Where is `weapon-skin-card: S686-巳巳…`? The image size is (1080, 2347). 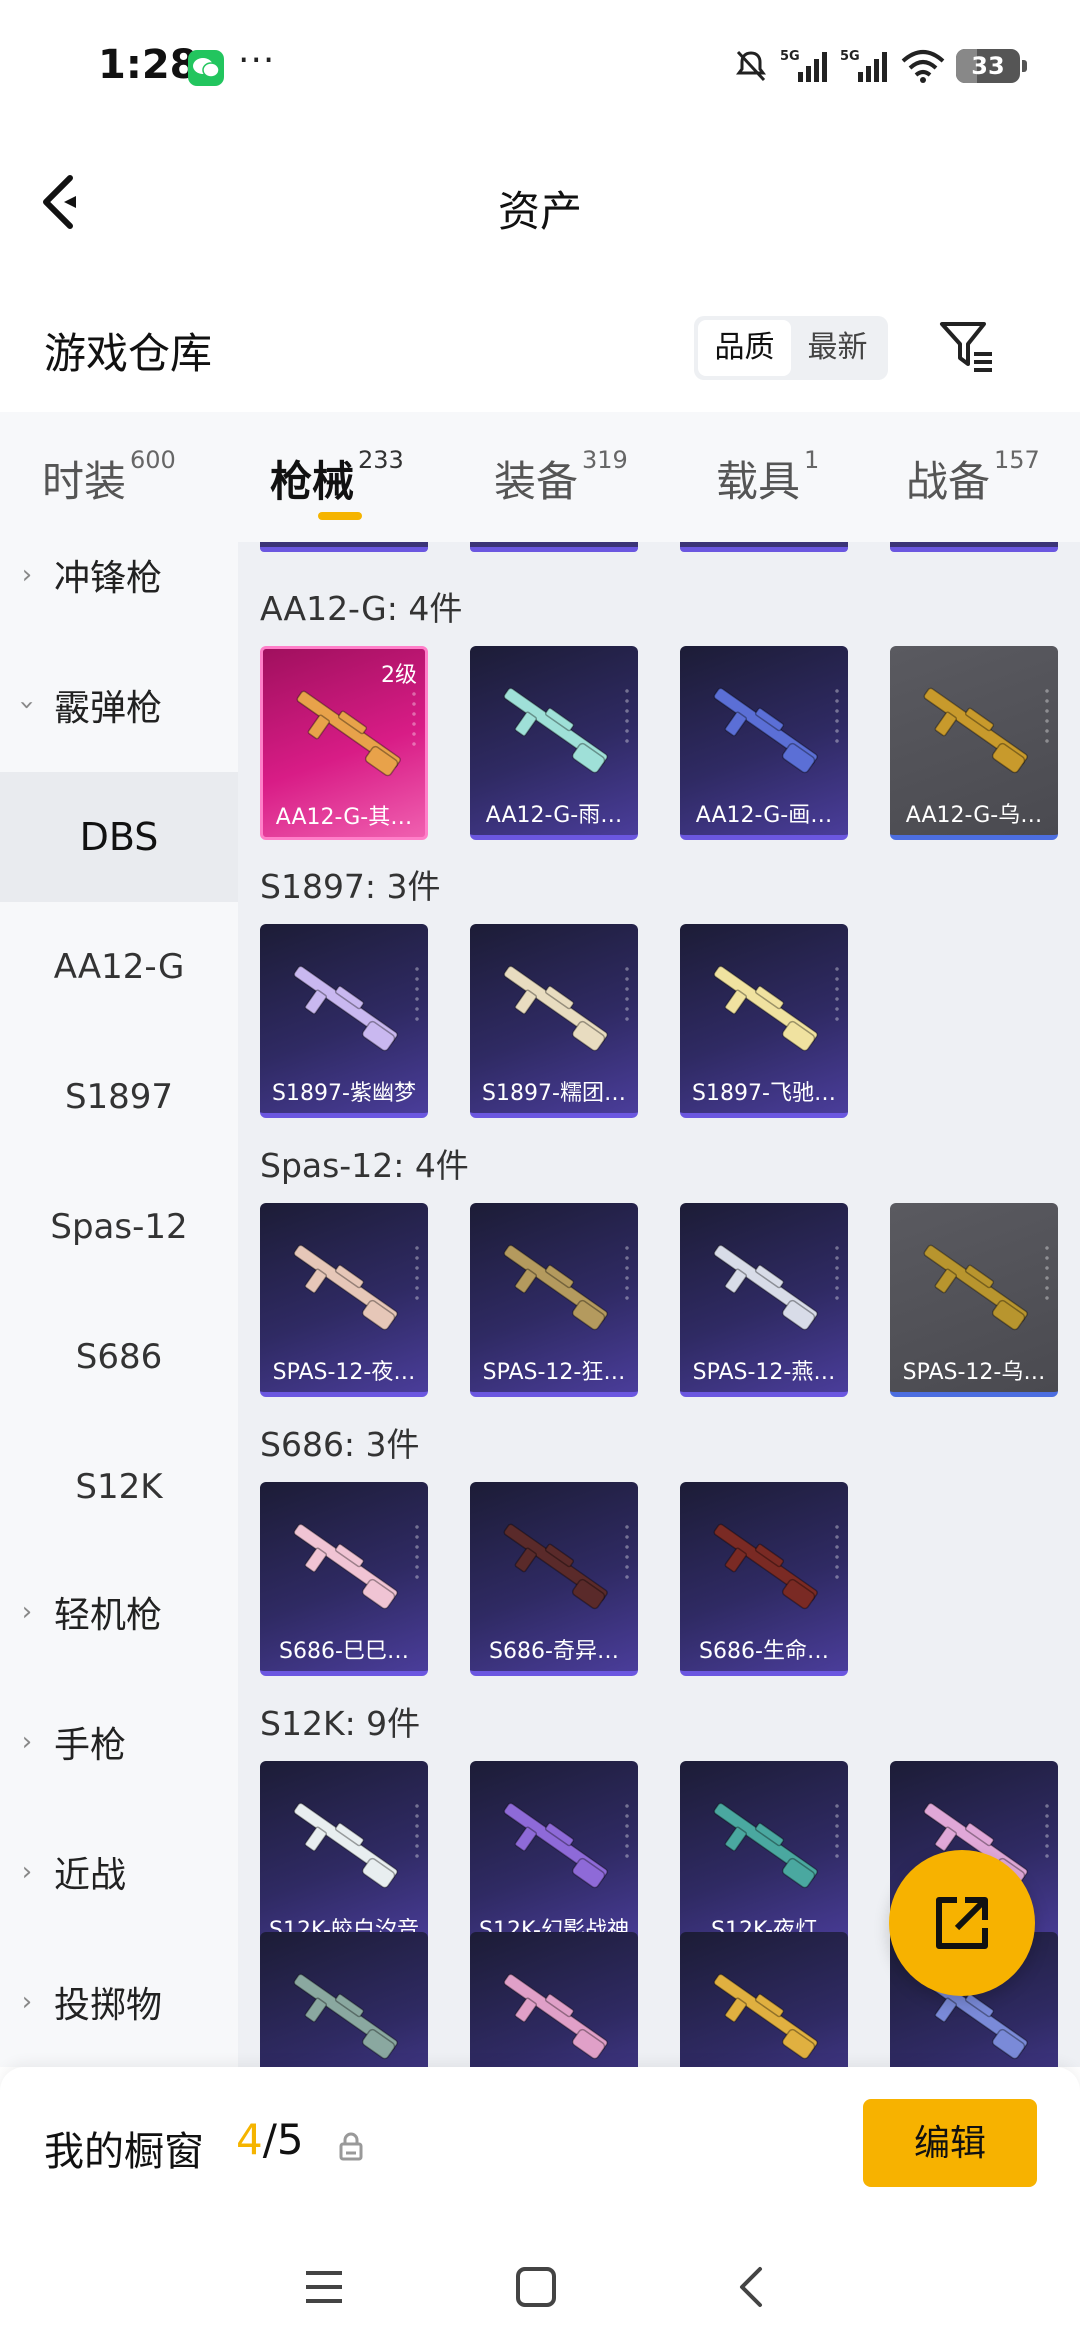 weapon-skin-card: S686-巳巳… is located at coordinates (344, 1579).